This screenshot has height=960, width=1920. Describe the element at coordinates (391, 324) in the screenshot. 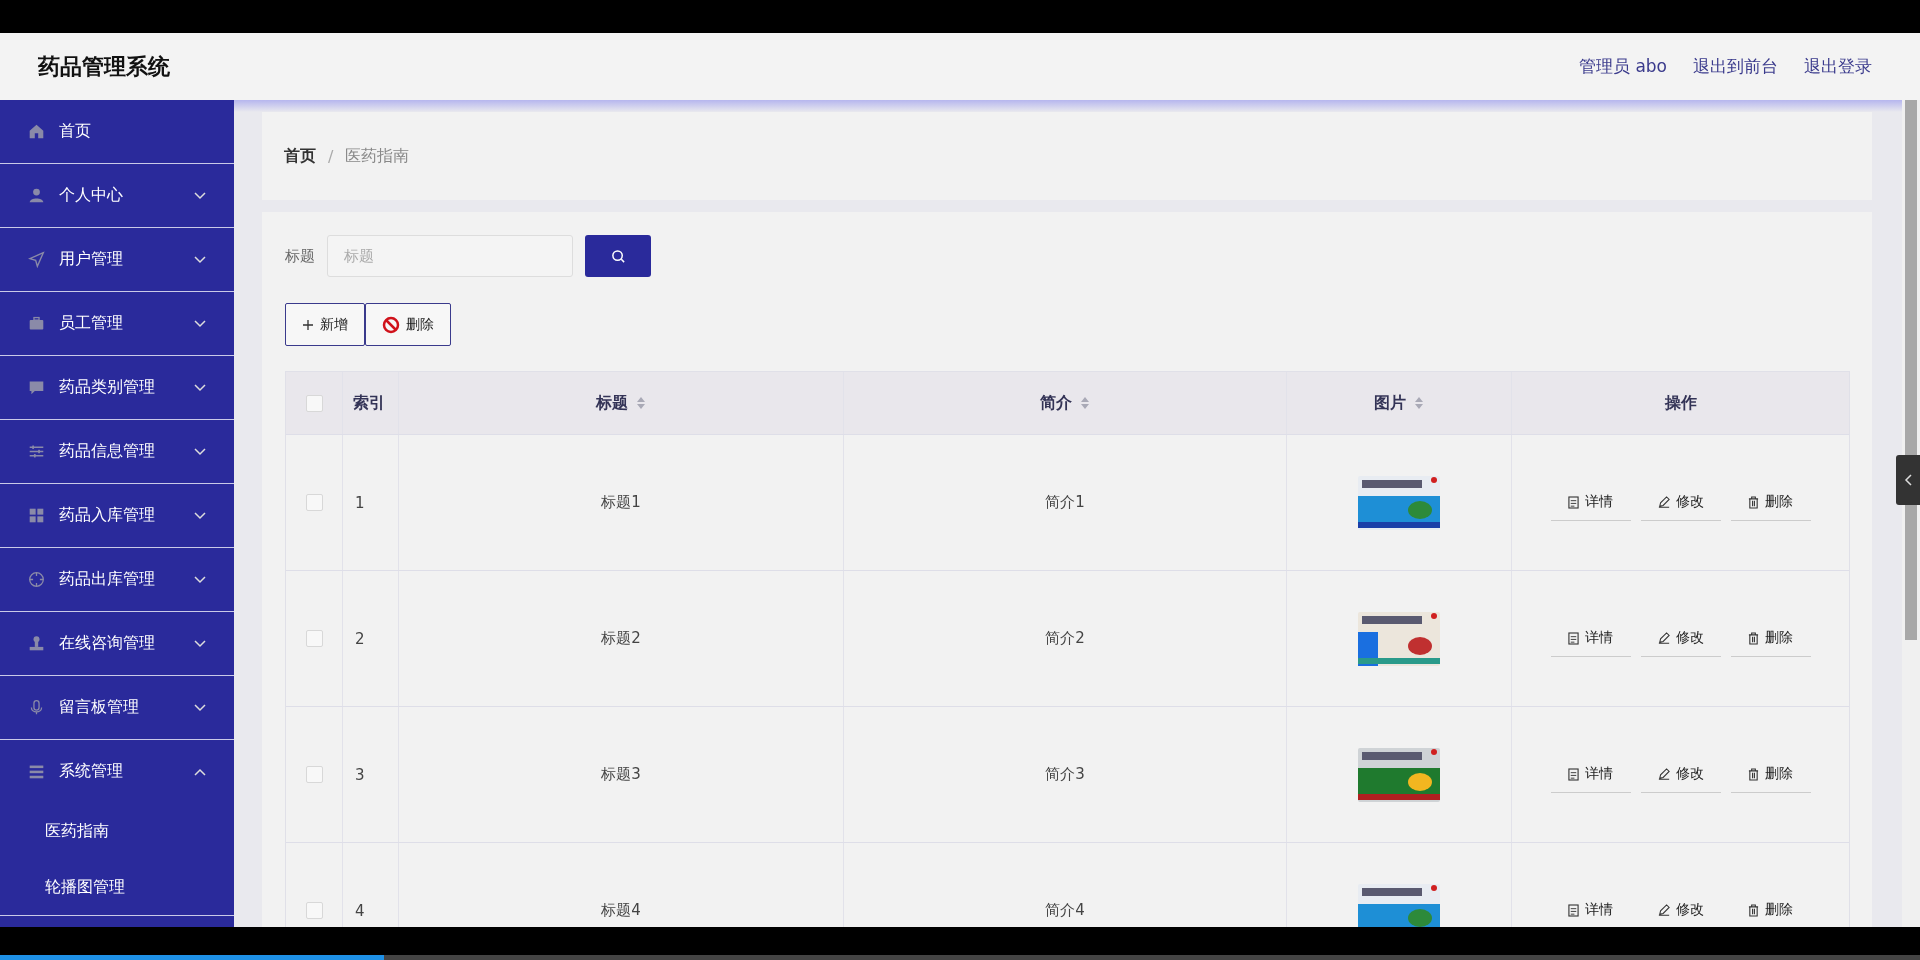

I see `prohibited-icon` at that location.